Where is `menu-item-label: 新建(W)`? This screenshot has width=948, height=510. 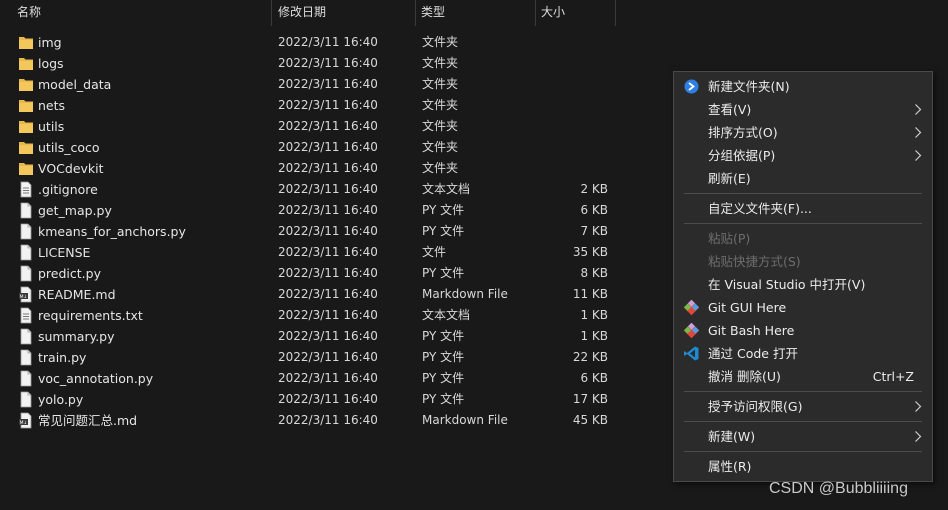
menu-item-label: 新建(W) is located at coordinates (732, 436).